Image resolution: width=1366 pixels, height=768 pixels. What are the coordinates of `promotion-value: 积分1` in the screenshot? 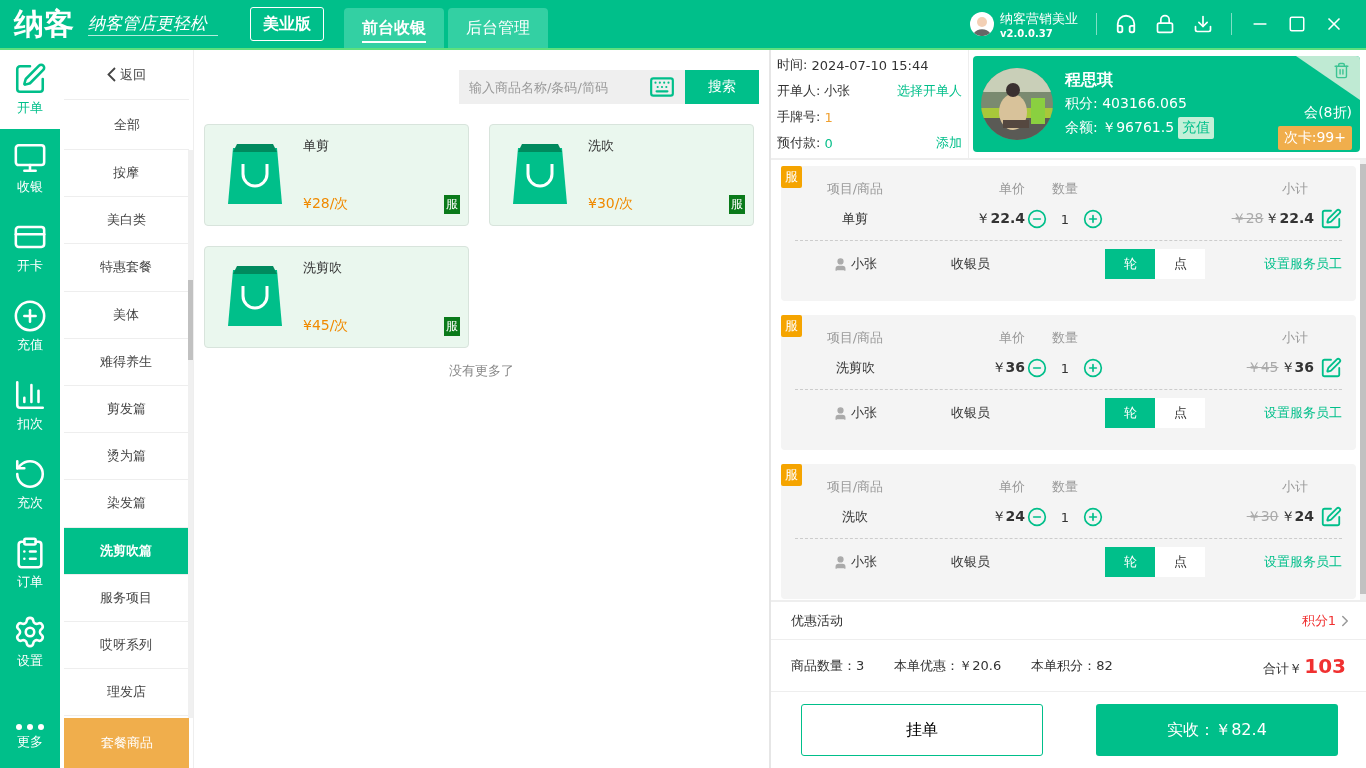 It's located at (1327, 620).